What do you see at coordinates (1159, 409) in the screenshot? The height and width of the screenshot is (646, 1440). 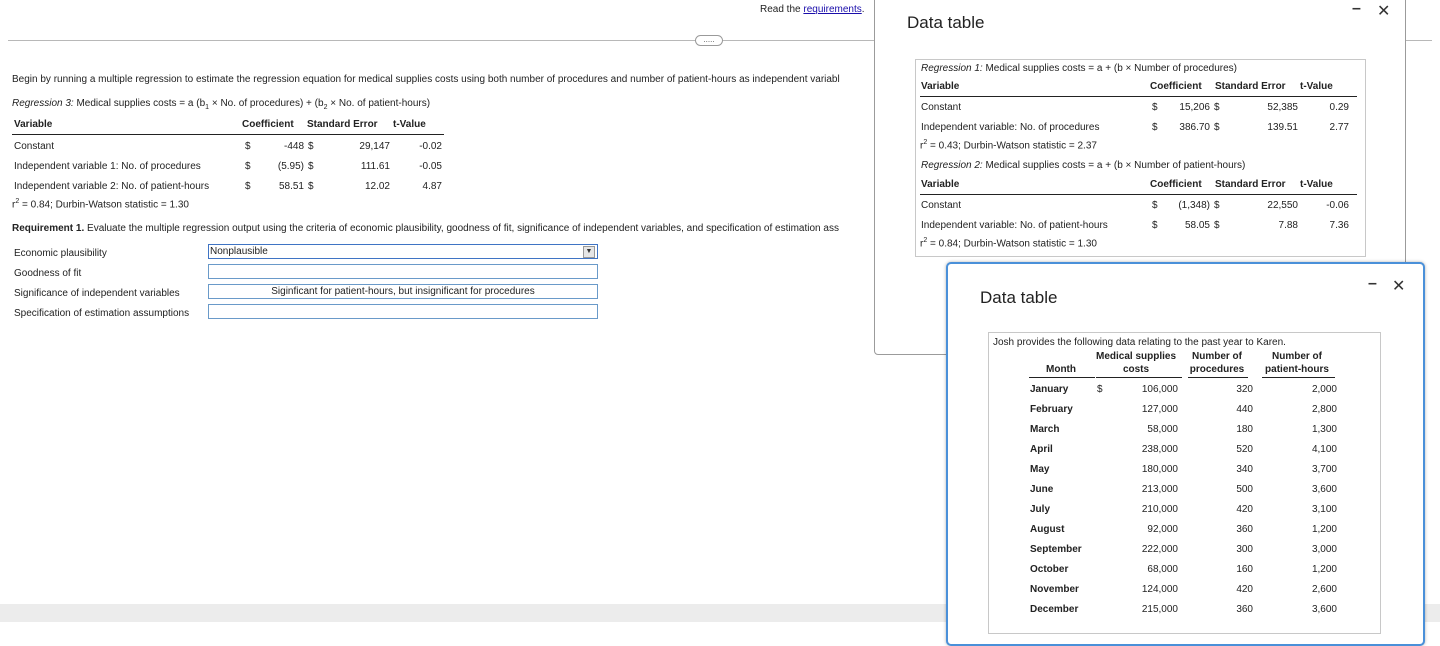 I see `costs-cell: 127,000` at bounding box center [1159, 409].